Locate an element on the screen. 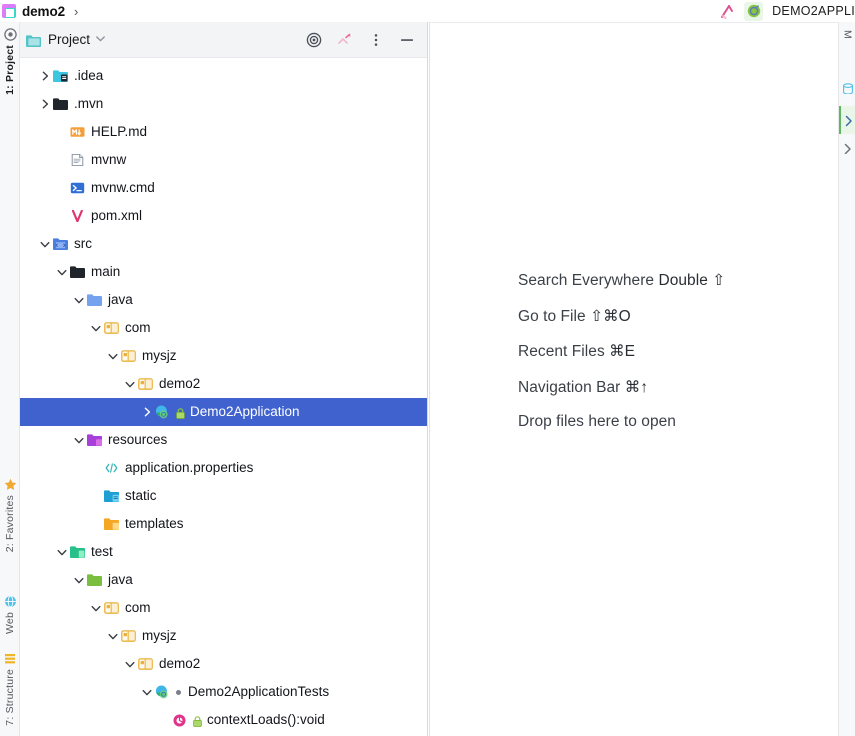  folder-idea-icon is located at coordinates (60, 76).